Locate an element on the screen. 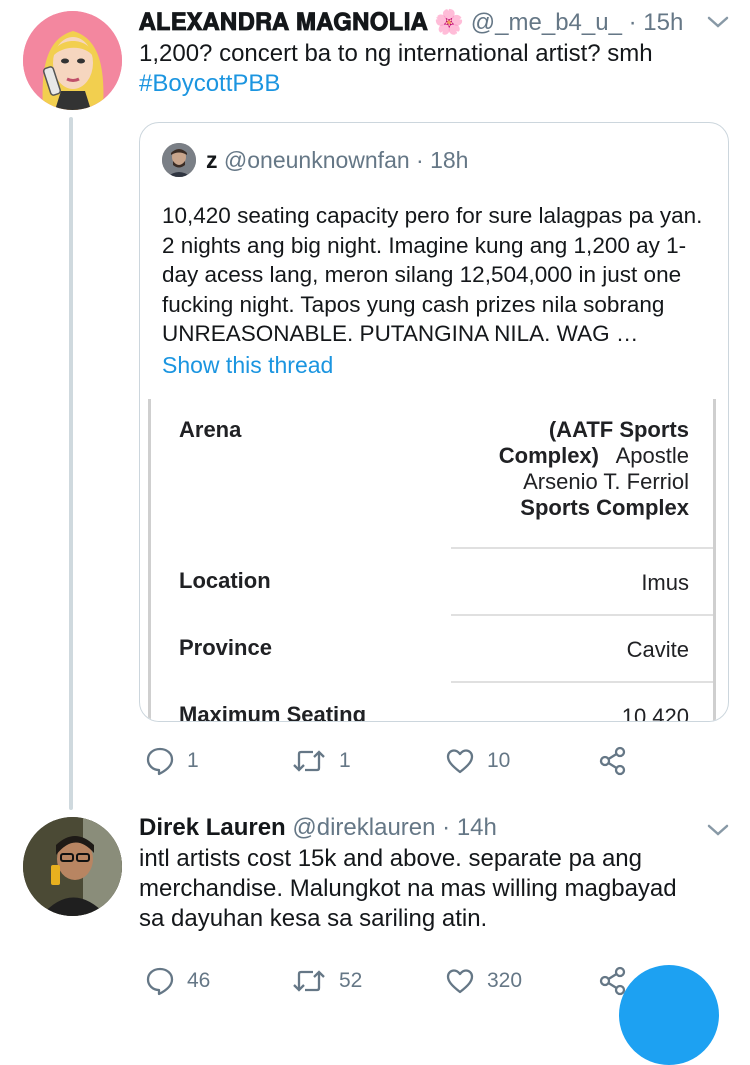 This screenshot has height=1065, width=750. share-icon is located at coordinates (612, 761).